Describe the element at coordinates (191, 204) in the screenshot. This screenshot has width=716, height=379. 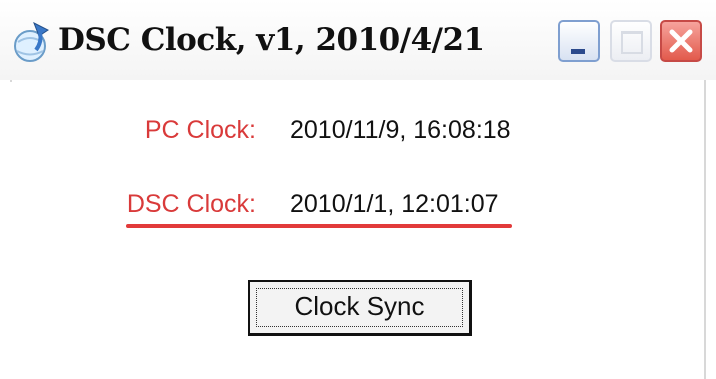
I see `dsc-clock-label: DSC Clock:` at that location.